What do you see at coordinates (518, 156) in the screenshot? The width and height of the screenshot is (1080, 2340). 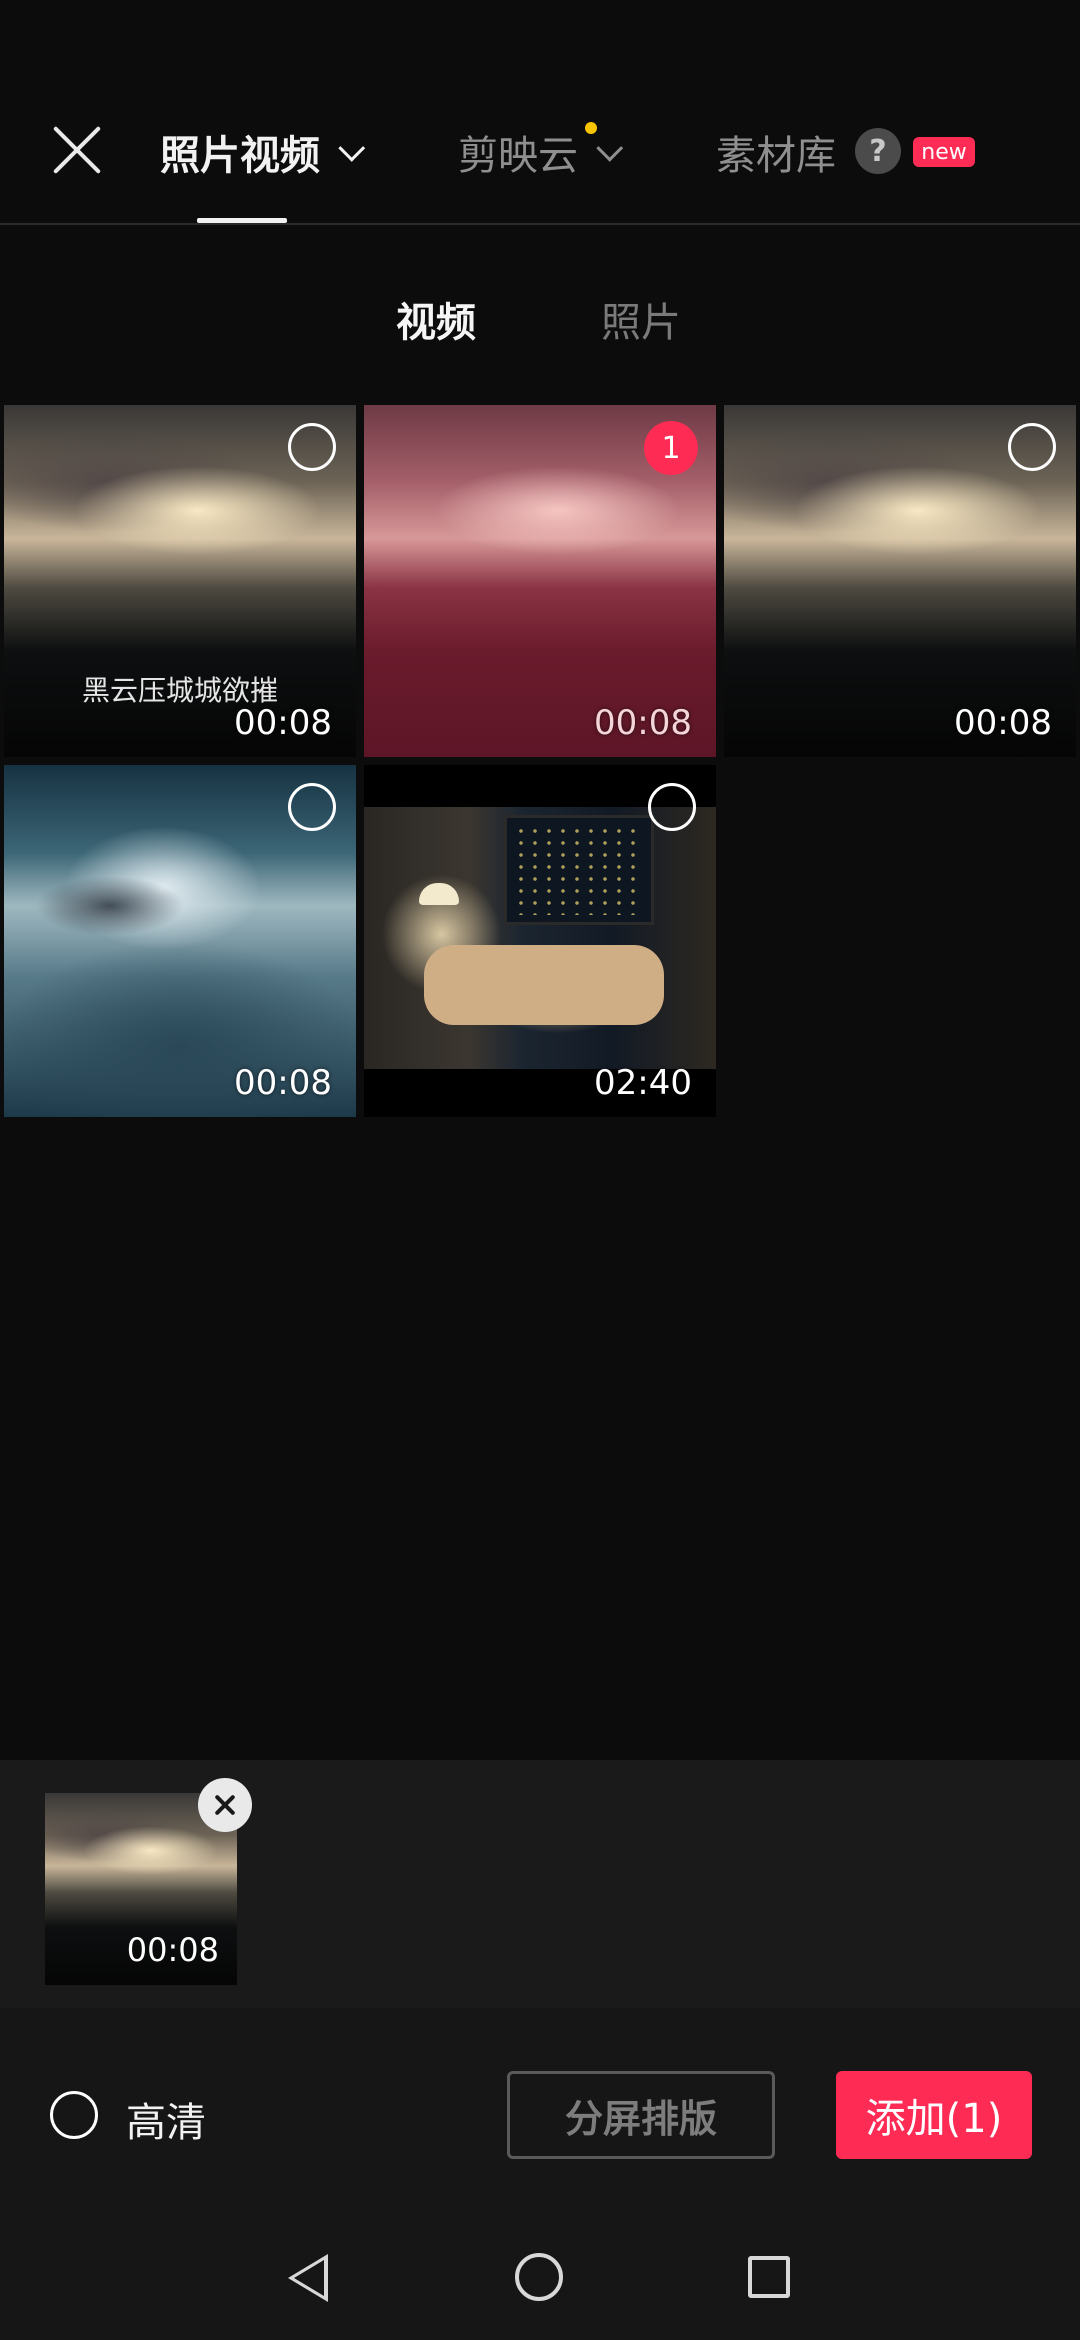 I see `tab-label: 剪映云` at bounding box center [518, 156].